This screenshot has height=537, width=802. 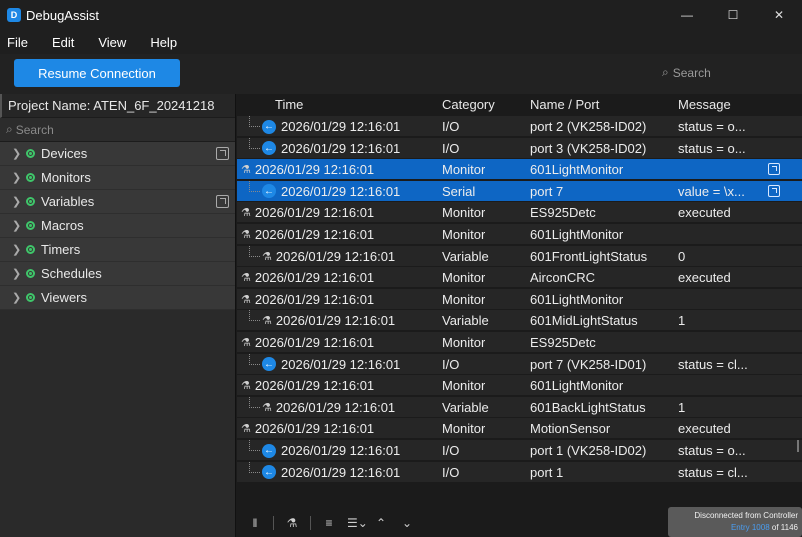 What do you see at coordinates (19, 42) in the screenshot?
I see `menu-file: File` at bounding box center [19, 42].